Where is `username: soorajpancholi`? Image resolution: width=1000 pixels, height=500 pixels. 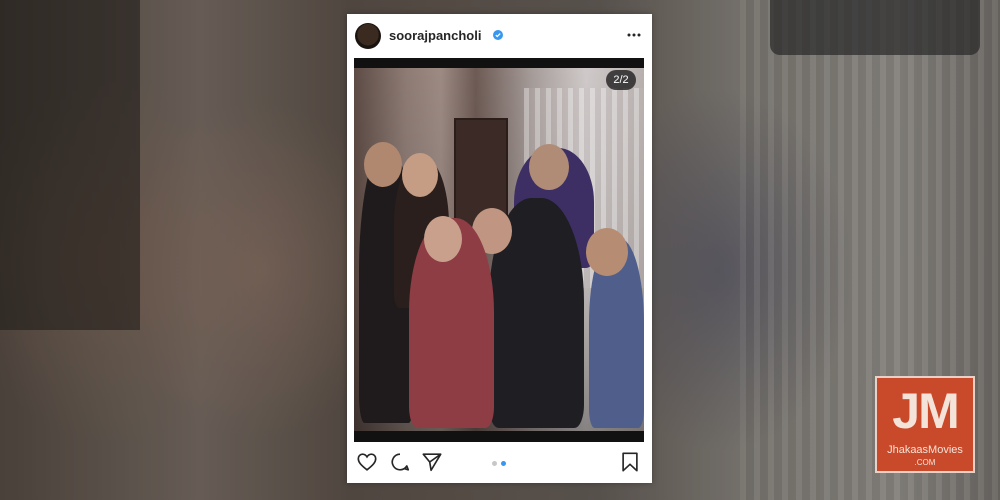 username: soorajpancholi is located at coordinates (435, 35).